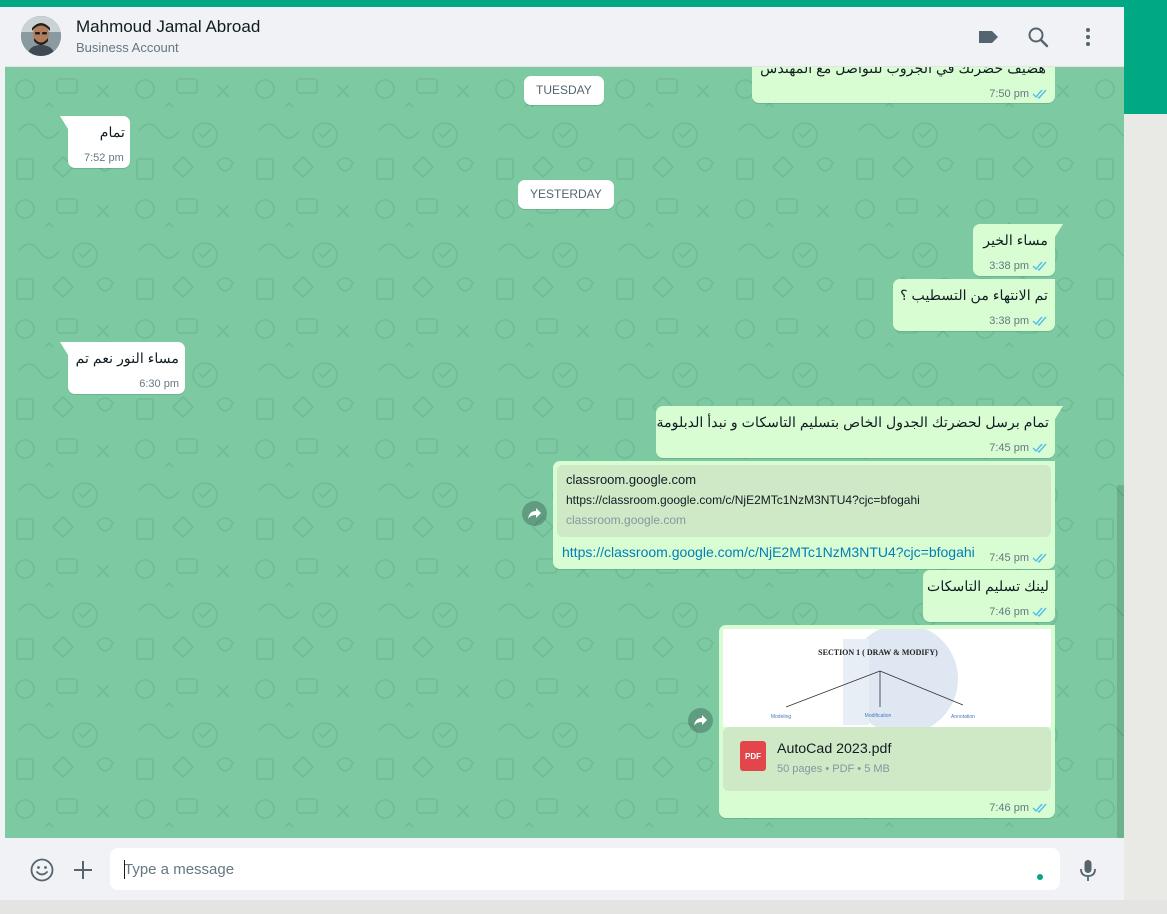 The height and width of the screenshot is (914, 1167). What do you see at coordinates (1088, 872) in the screenshot?
I see `microphone-icon` at bounding box center [1088, 872].